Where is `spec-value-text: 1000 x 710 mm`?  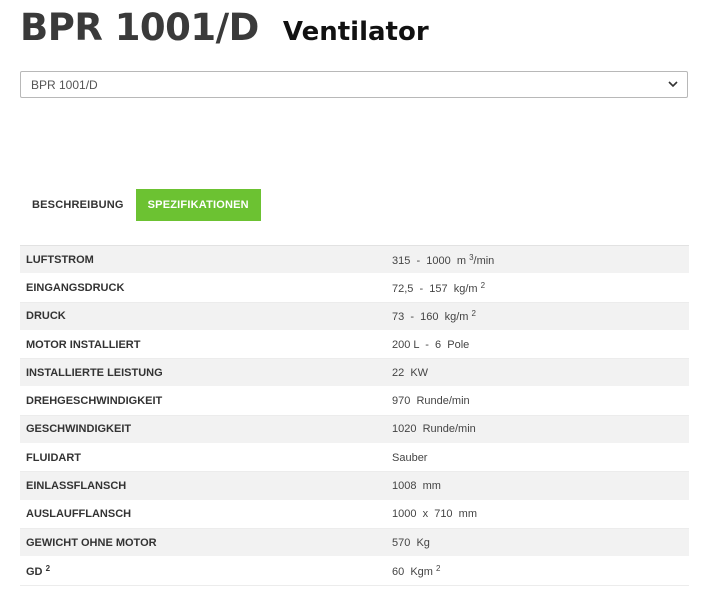 spec-value-text: 1000 x 710 mm is located at coordinates (434, 514).